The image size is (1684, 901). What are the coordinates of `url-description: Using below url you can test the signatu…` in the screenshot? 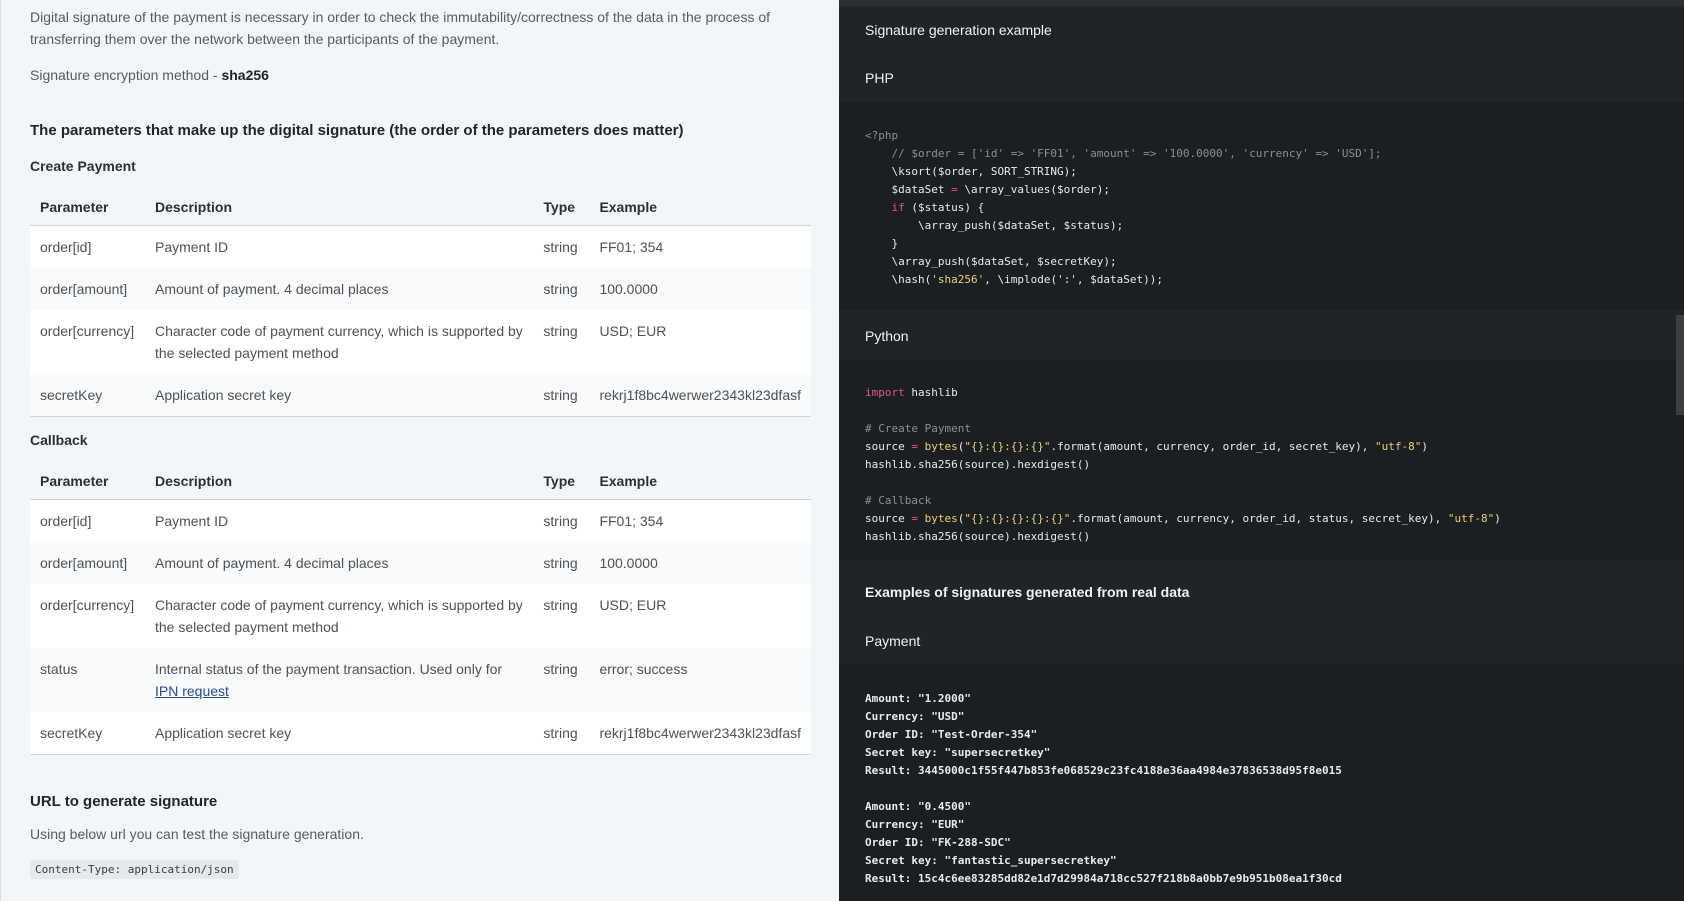 It's located at (197, 834).